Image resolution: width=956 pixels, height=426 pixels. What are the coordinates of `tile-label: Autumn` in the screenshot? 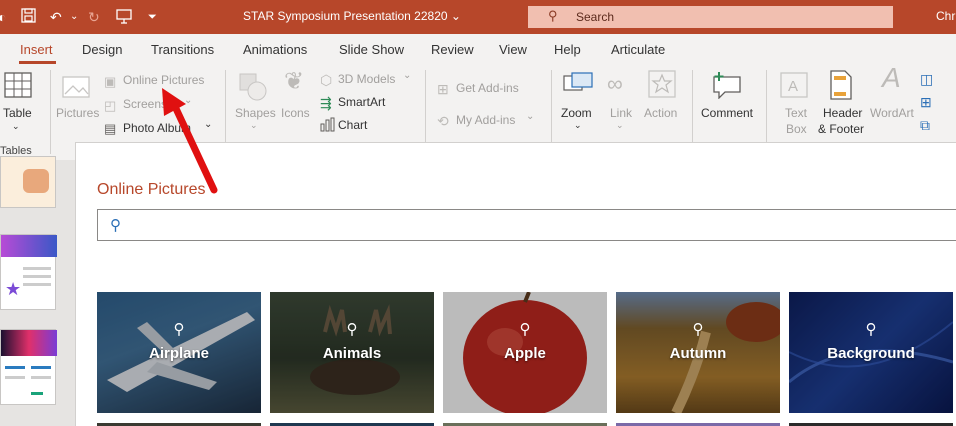 It's located at (698, 353).